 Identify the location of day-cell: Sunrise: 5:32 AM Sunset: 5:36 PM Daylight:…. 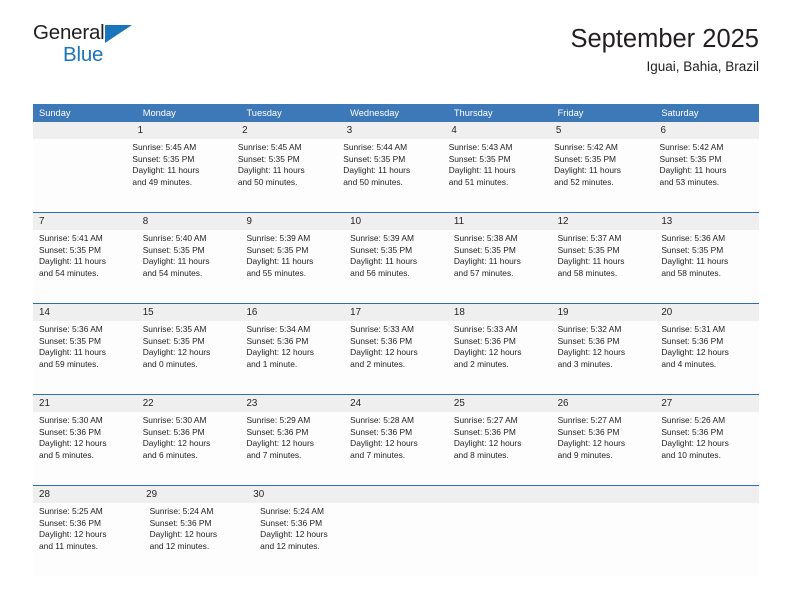
(604, 357).